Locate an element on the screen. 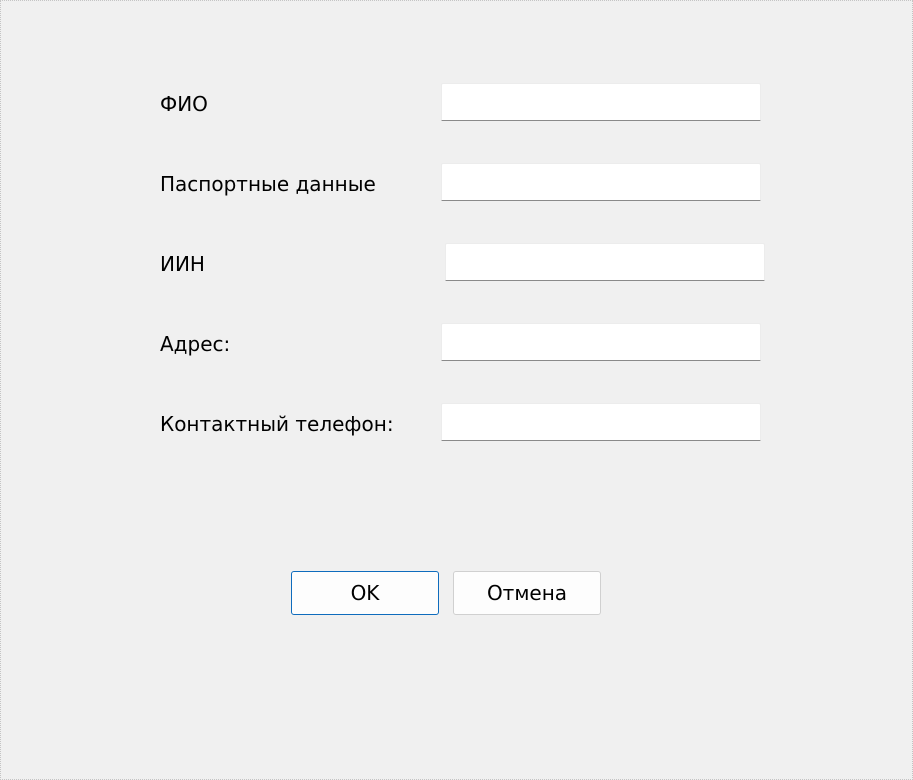  phone-input is located at coordinates (601, 422).